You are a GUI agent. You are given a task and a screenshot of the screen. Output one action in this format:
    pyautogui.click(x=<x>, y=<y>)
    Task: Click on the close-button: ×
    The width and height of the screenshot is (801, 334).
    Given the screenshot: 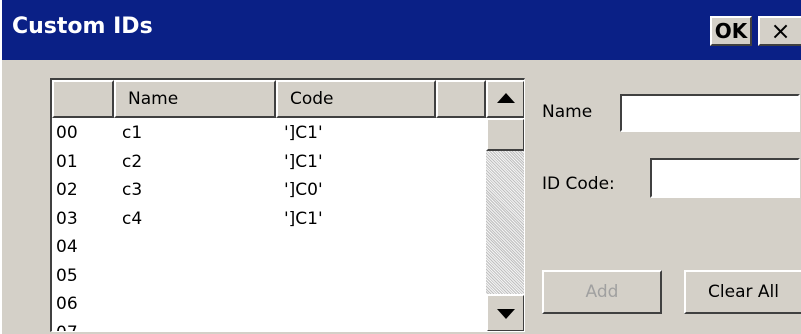 What is the action you would take?
    pyautogui.click(x=779, y=31)
    